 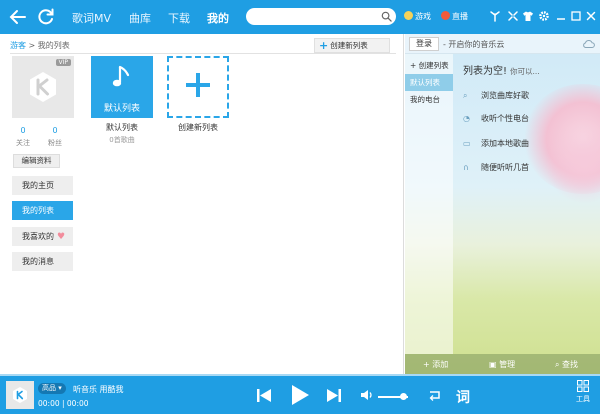 I want to click on login-button: 登录, so click(x=424, y=44).